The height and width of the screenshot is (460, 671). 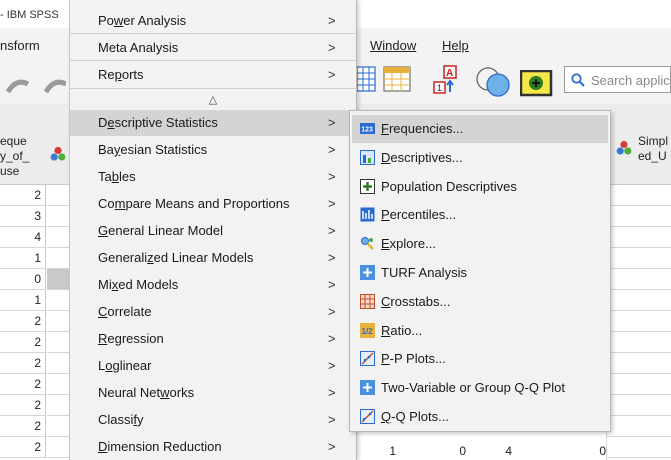 I want to click on right-header-line: Simpl, so click(x=653, y=141).